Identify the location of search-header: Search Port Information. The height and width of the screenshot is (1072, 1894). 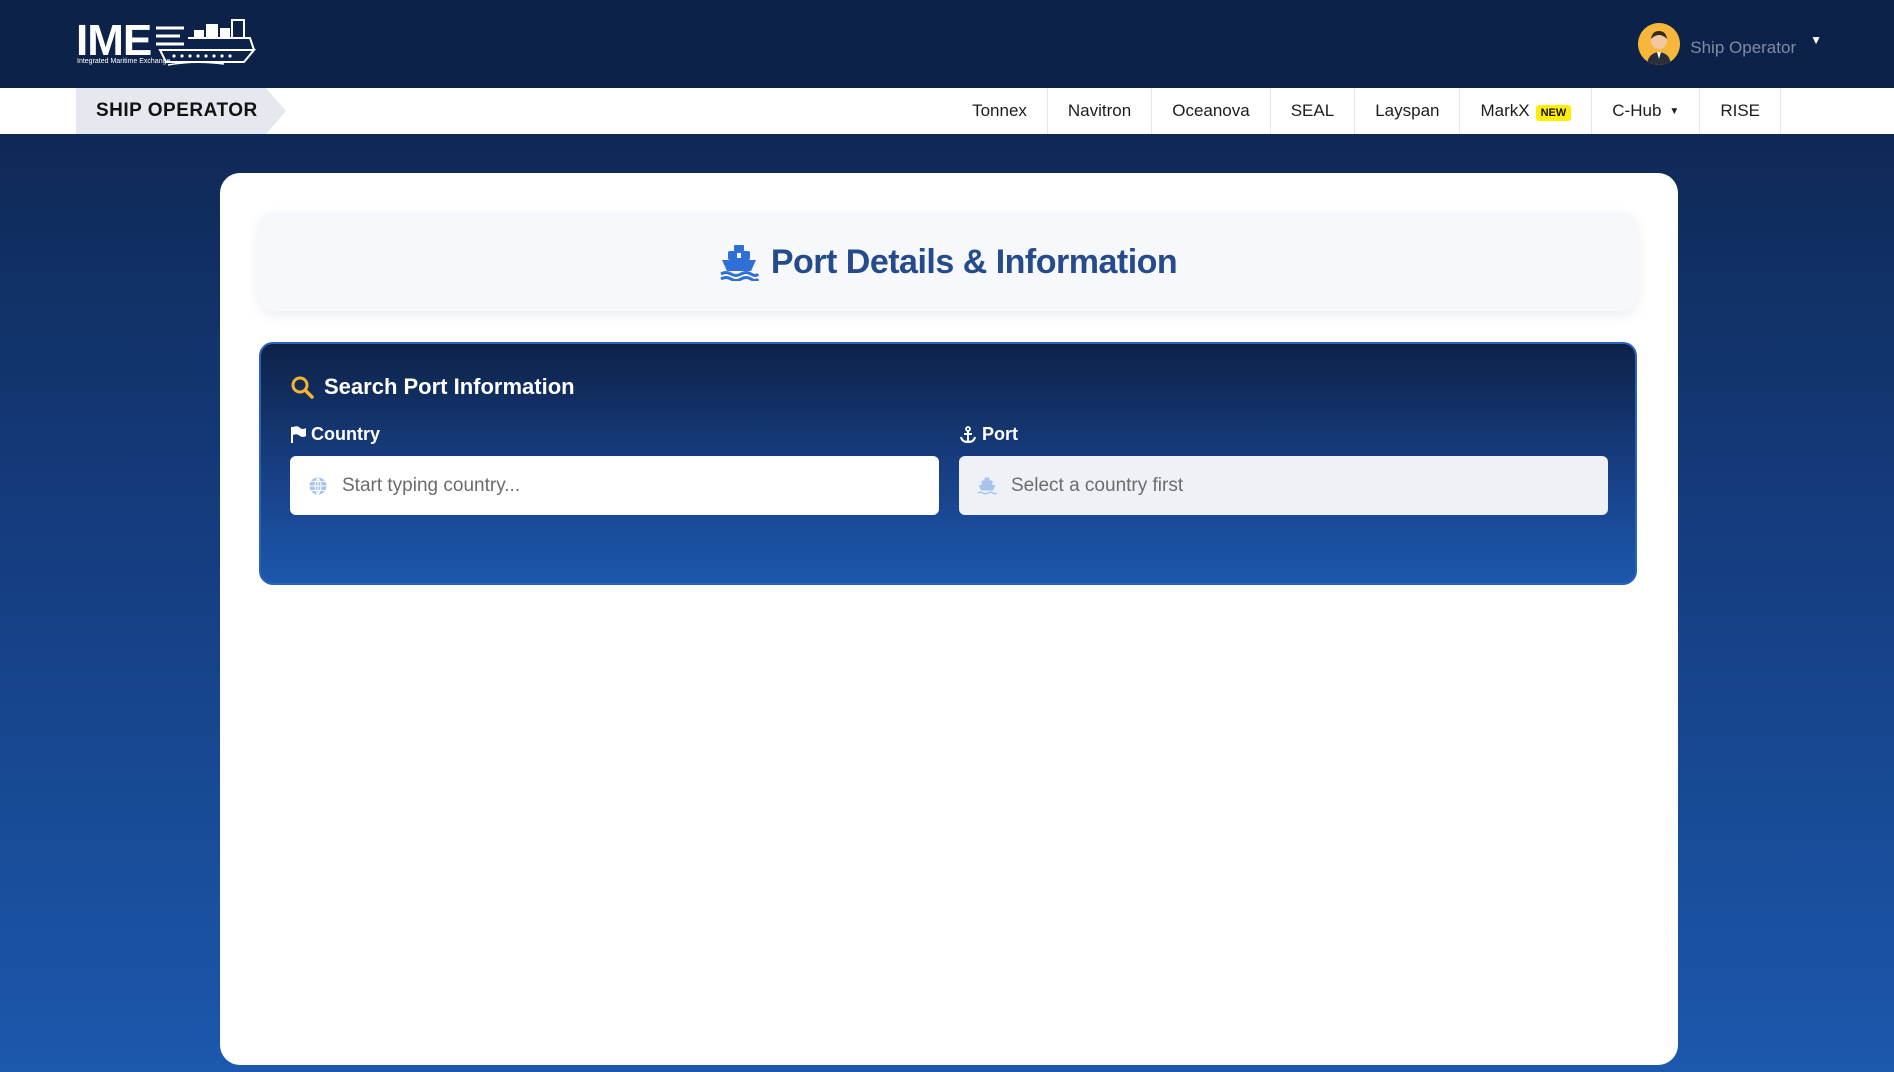
(432, 387).